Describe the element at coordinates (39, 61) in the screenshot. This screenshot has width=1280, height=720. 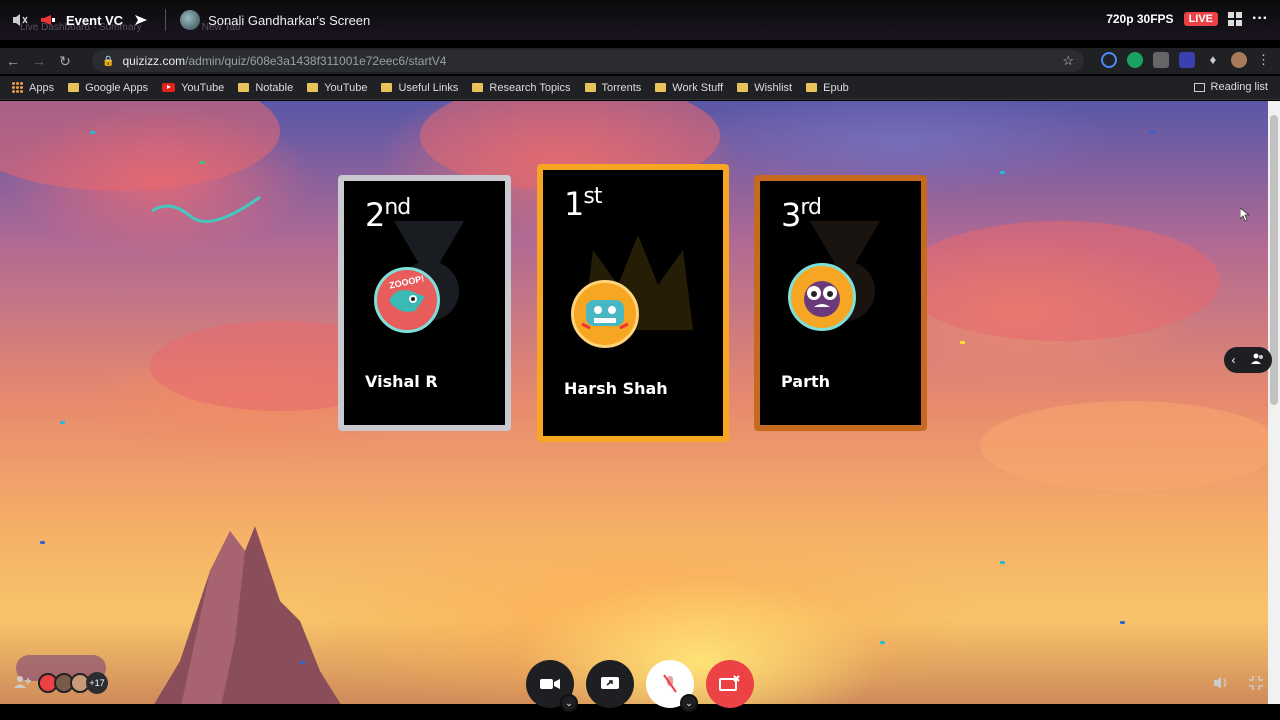
I see `forward-arrow-icon: →` at that location.